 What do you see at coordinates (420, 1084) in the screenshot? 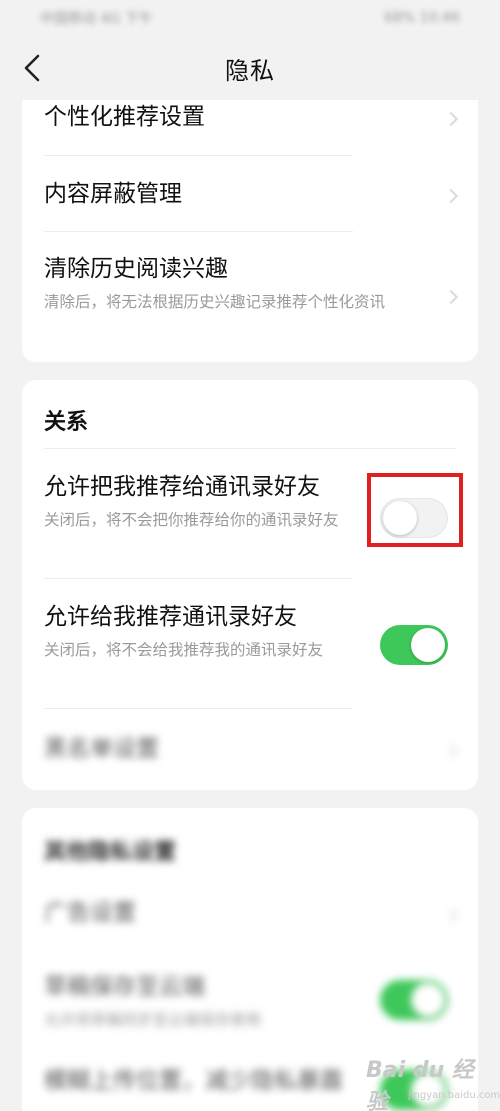
I see `watermark-logo: Bai du 经验` at bounding box center [420, 1084].